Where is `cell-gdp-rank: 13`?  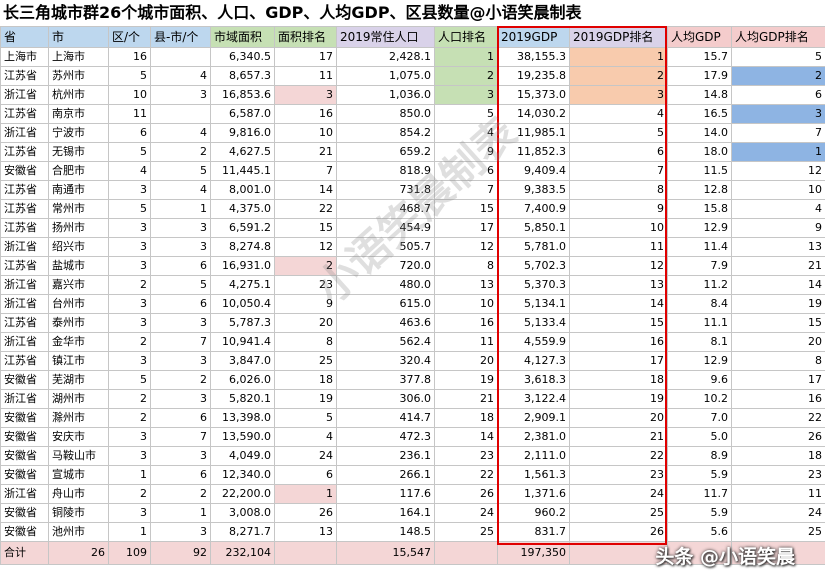 cell-gdp-rank: 13 is located at coordinates (618, 285).